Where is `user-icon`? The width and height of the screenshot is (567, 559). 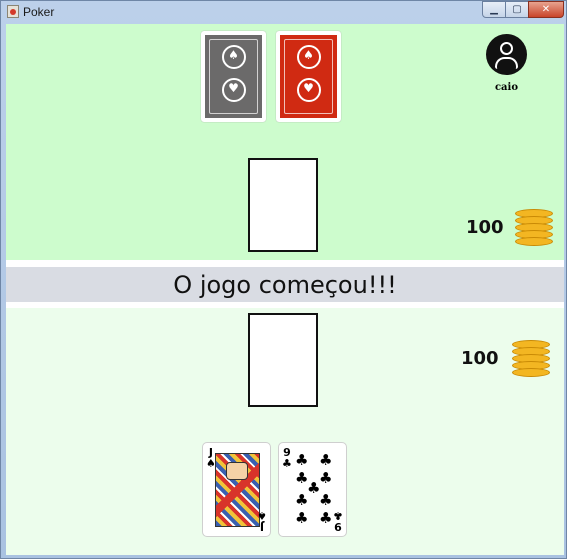
user-icon is located at coordinates (506, 48).